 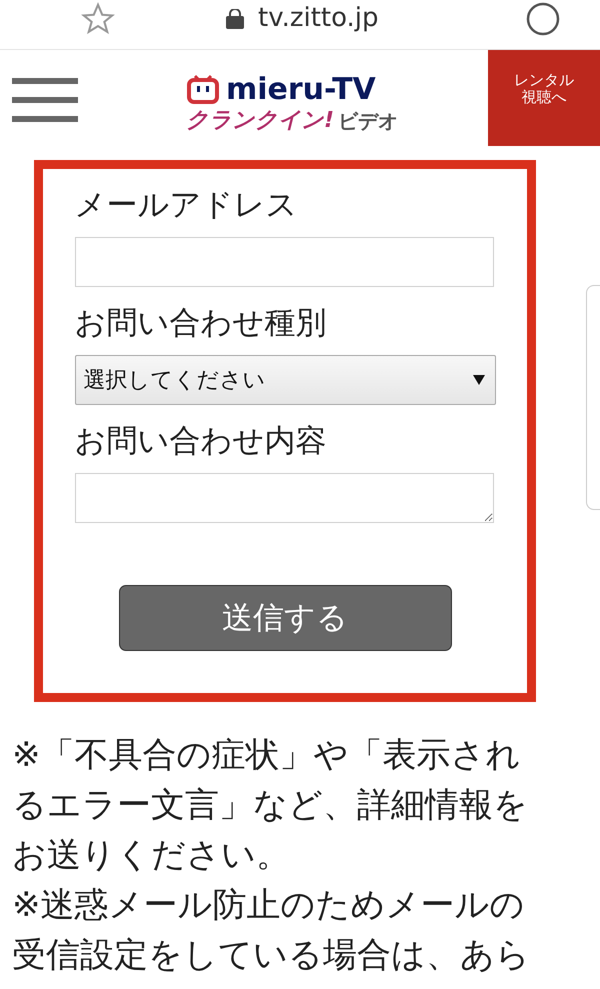 I want to click on menu-icon, so click(x=45, y=100).